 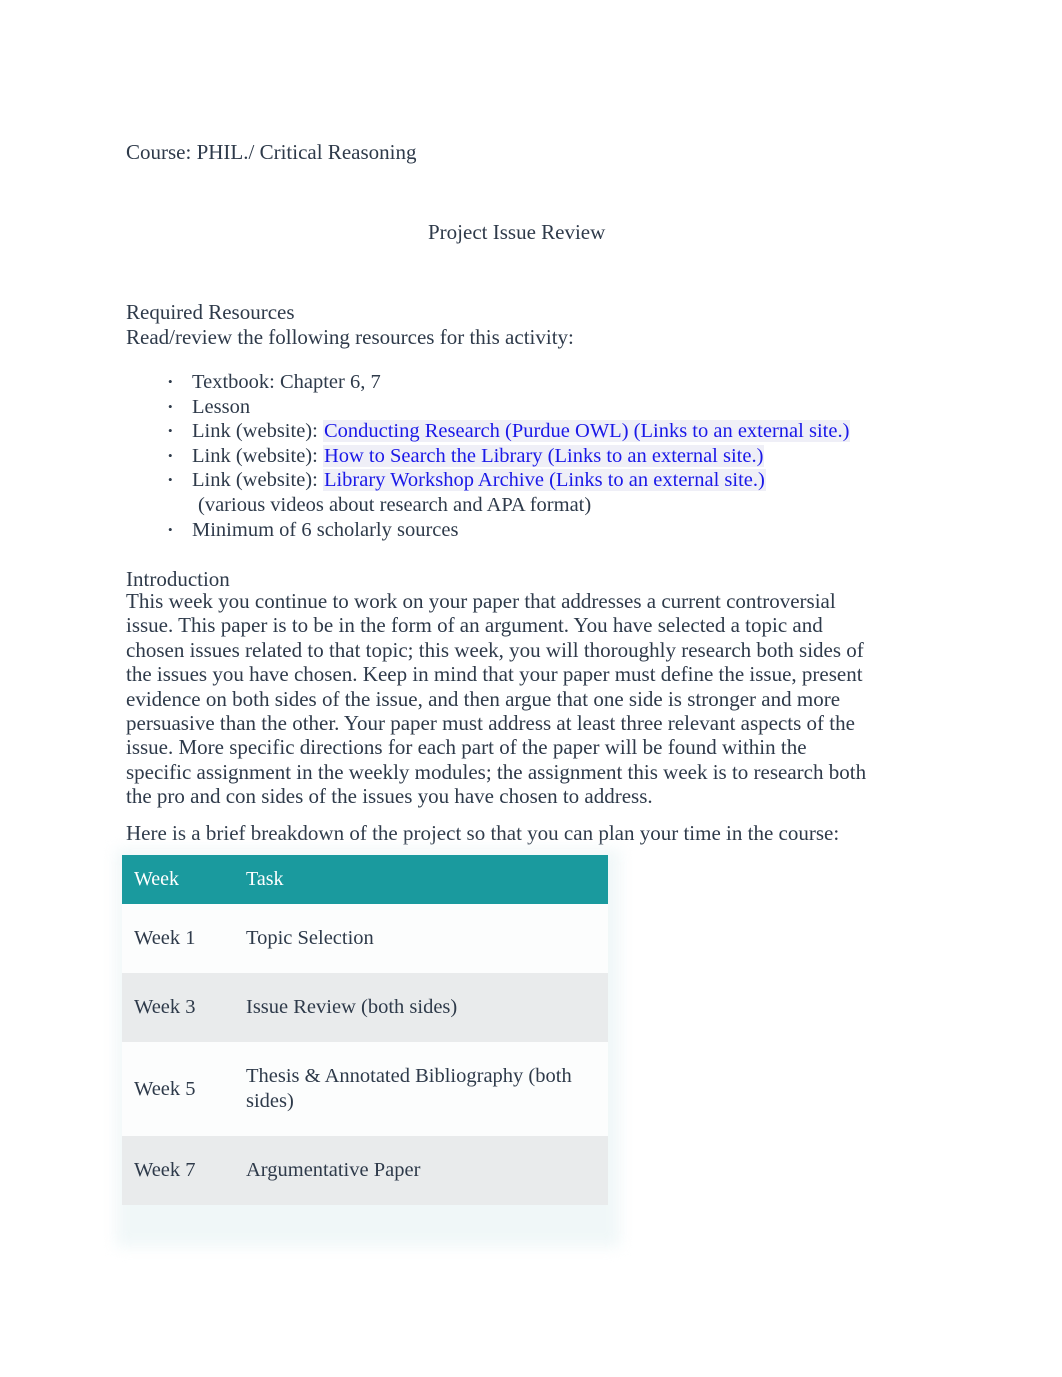 I want to click on resource-text: Minimum of 6 scholarly sources, so click(x=325, y=529).